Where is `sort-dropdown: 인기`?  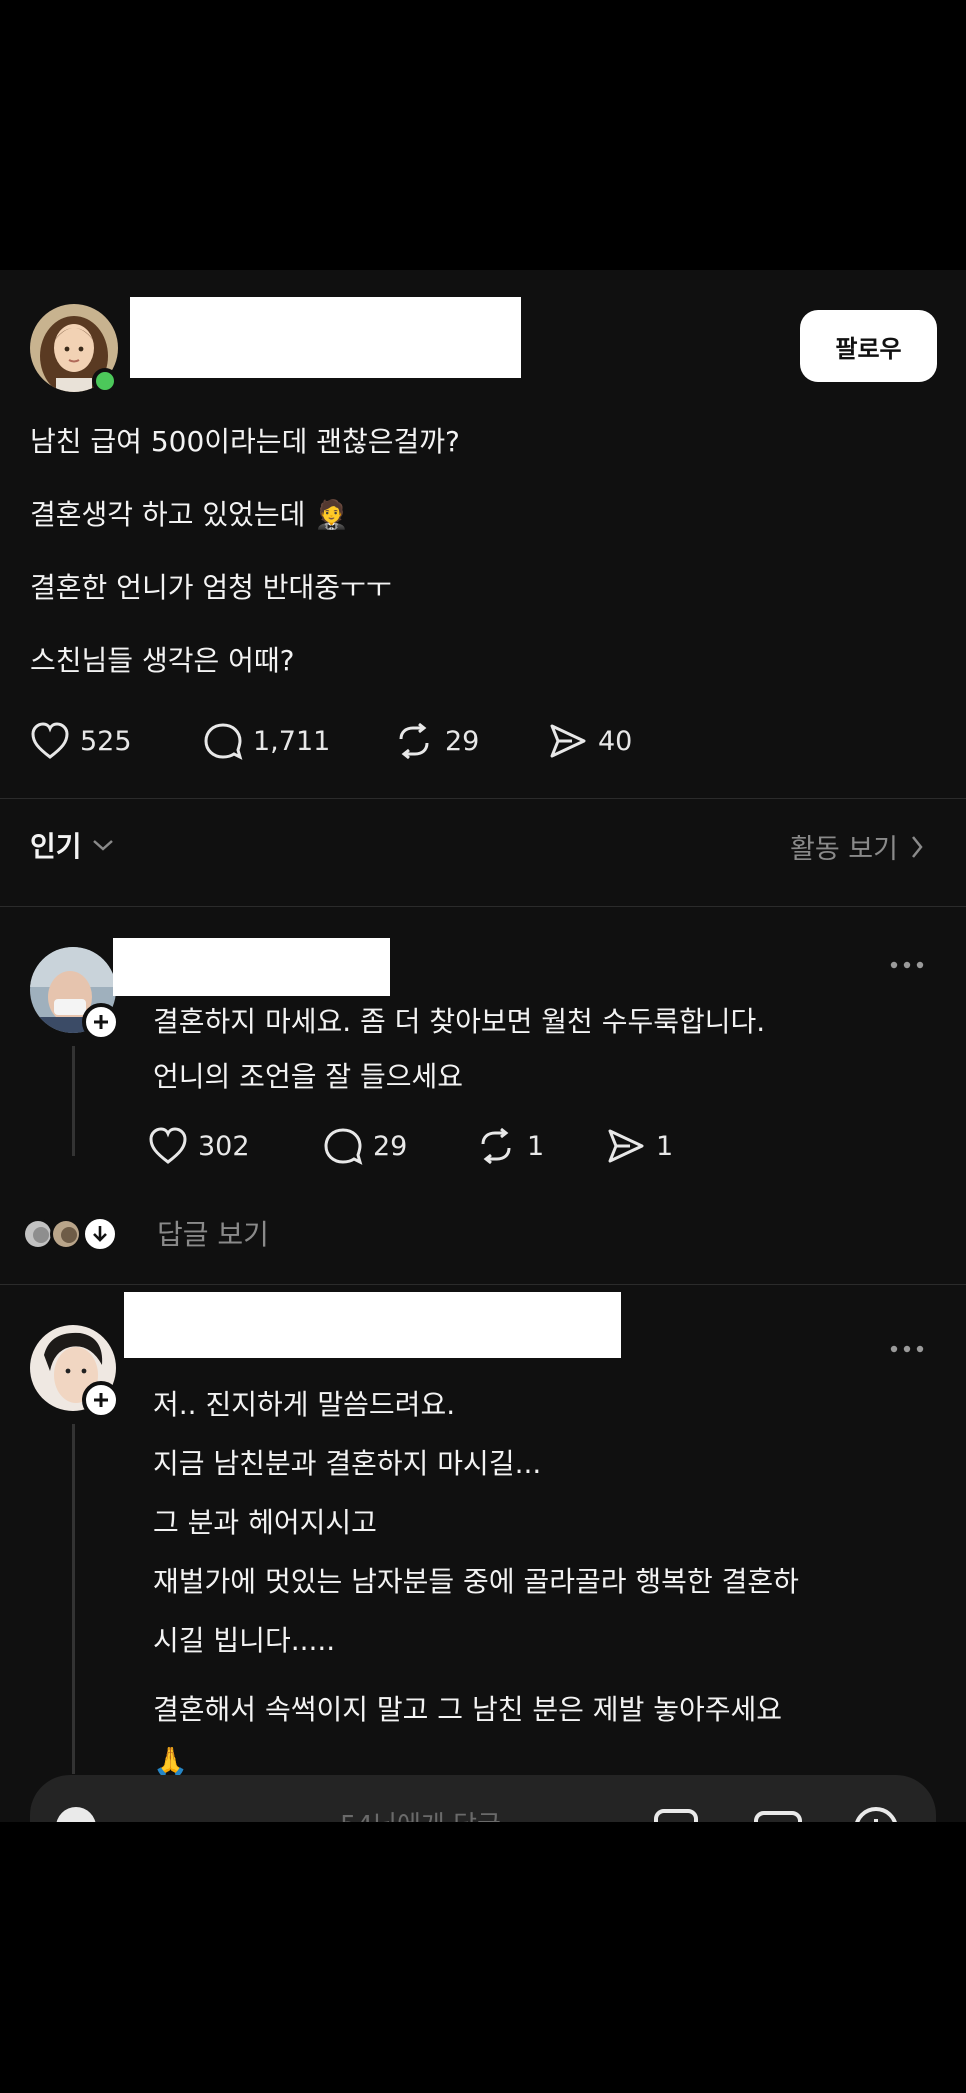 sort-dropdown: 인기 is located at coordinates (72, 845).